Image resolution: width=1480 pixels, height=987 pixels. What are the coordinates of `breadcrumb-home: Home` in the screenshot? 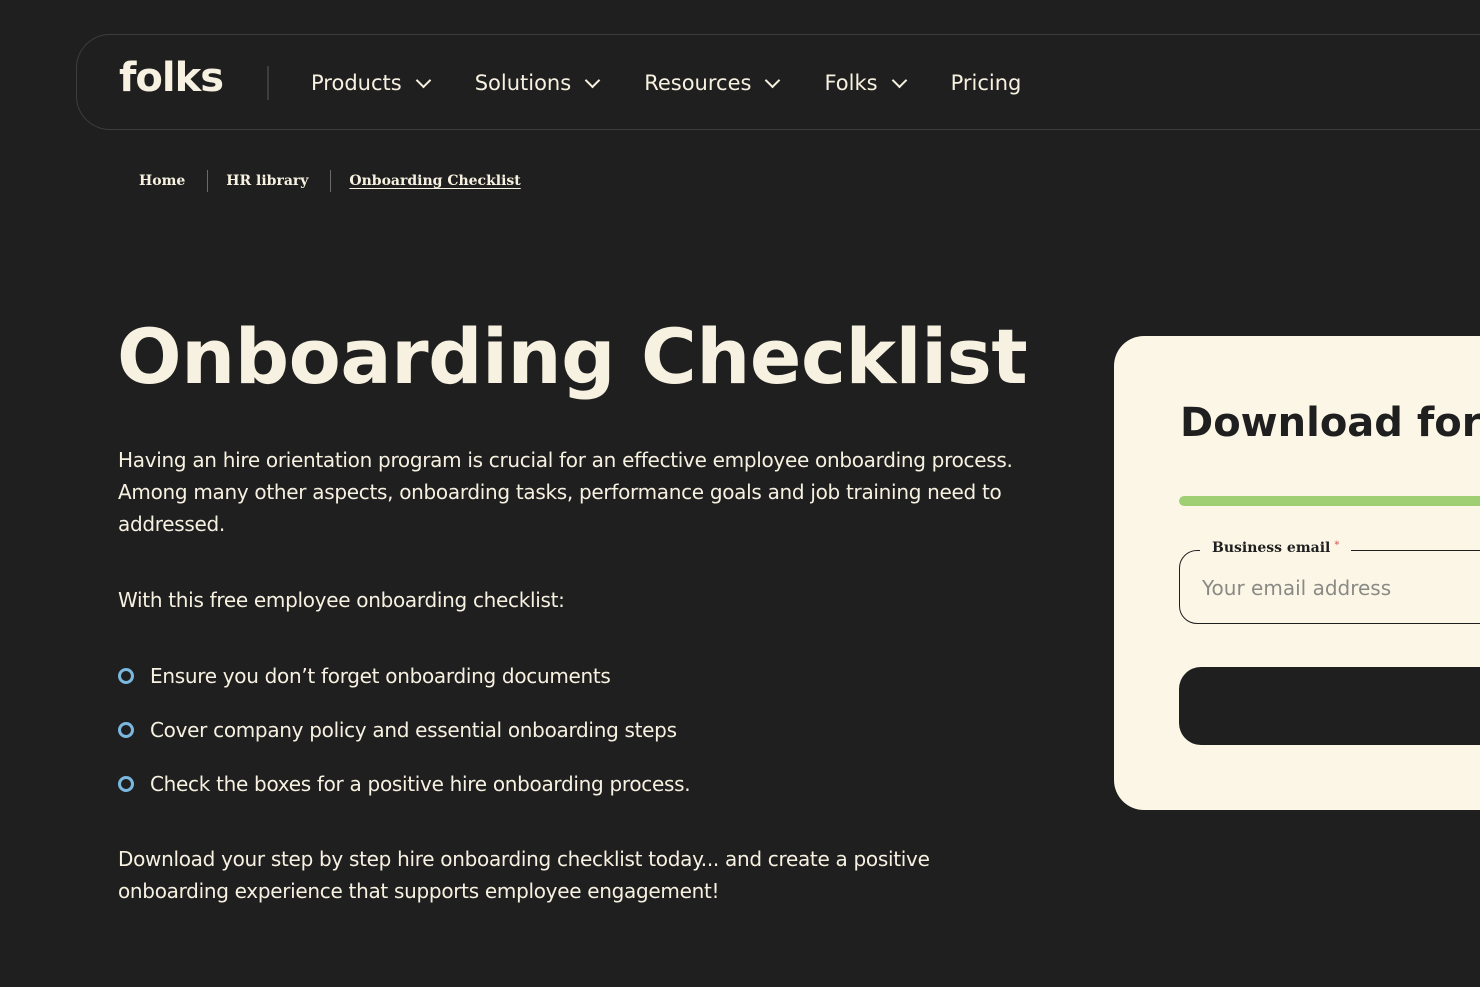 It's located at (162, 181).